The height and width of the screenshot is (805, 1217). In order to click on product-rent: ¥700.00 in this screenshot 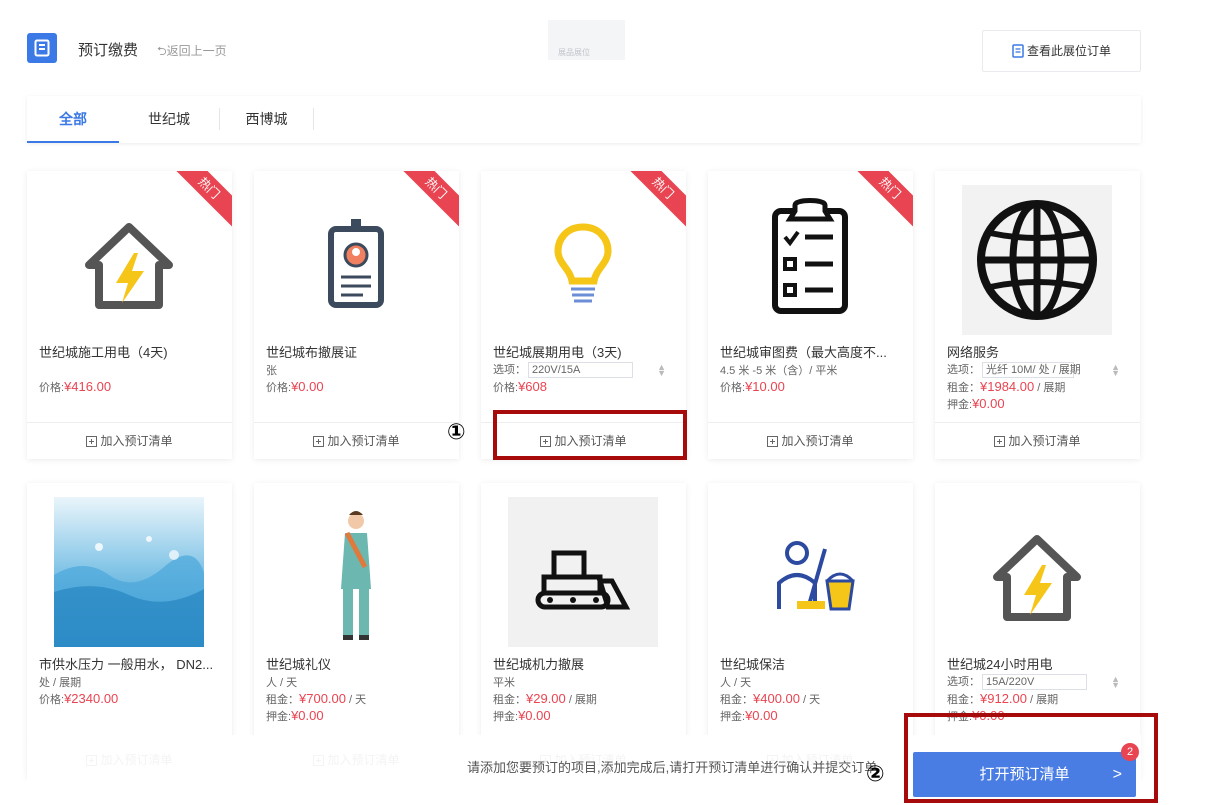, I will do `click(322, 698)`.